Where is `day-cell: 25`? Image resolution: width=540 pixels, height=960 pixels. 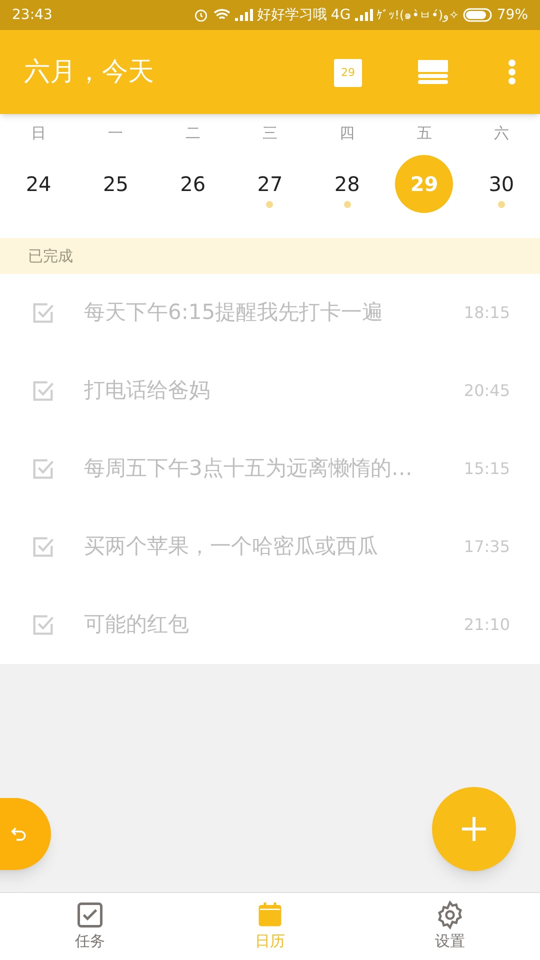
day-cell: 25 is located at coordinates (115, 183).